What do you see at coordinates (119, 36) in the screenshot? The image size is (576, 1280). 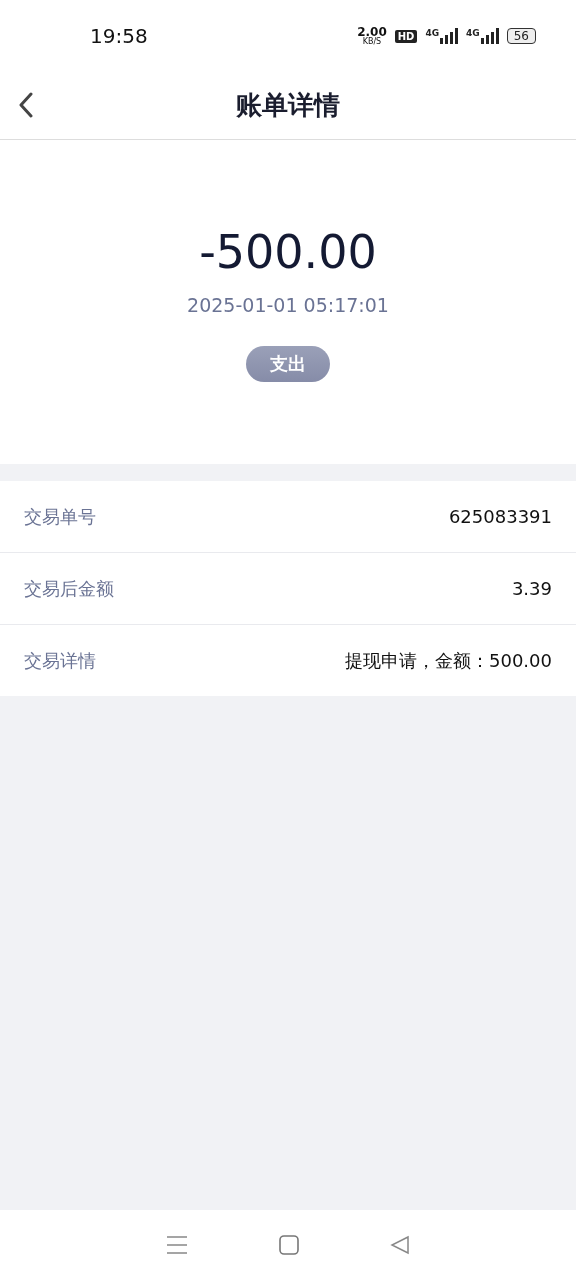 I see `status-time: 19:58` at bounding box center [119, 36].